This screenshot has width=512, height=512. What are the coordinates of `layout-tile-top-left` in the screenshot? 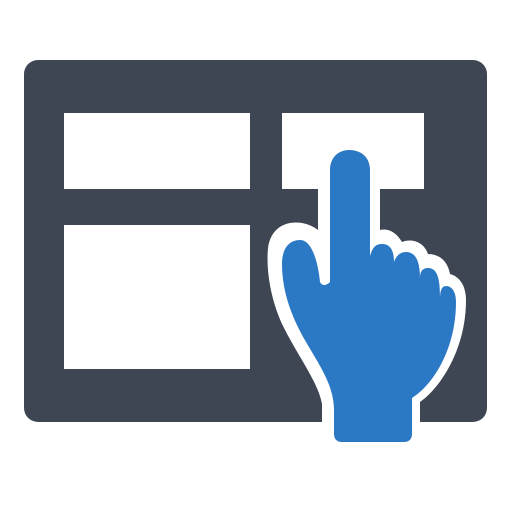 It's located at (157, 151).